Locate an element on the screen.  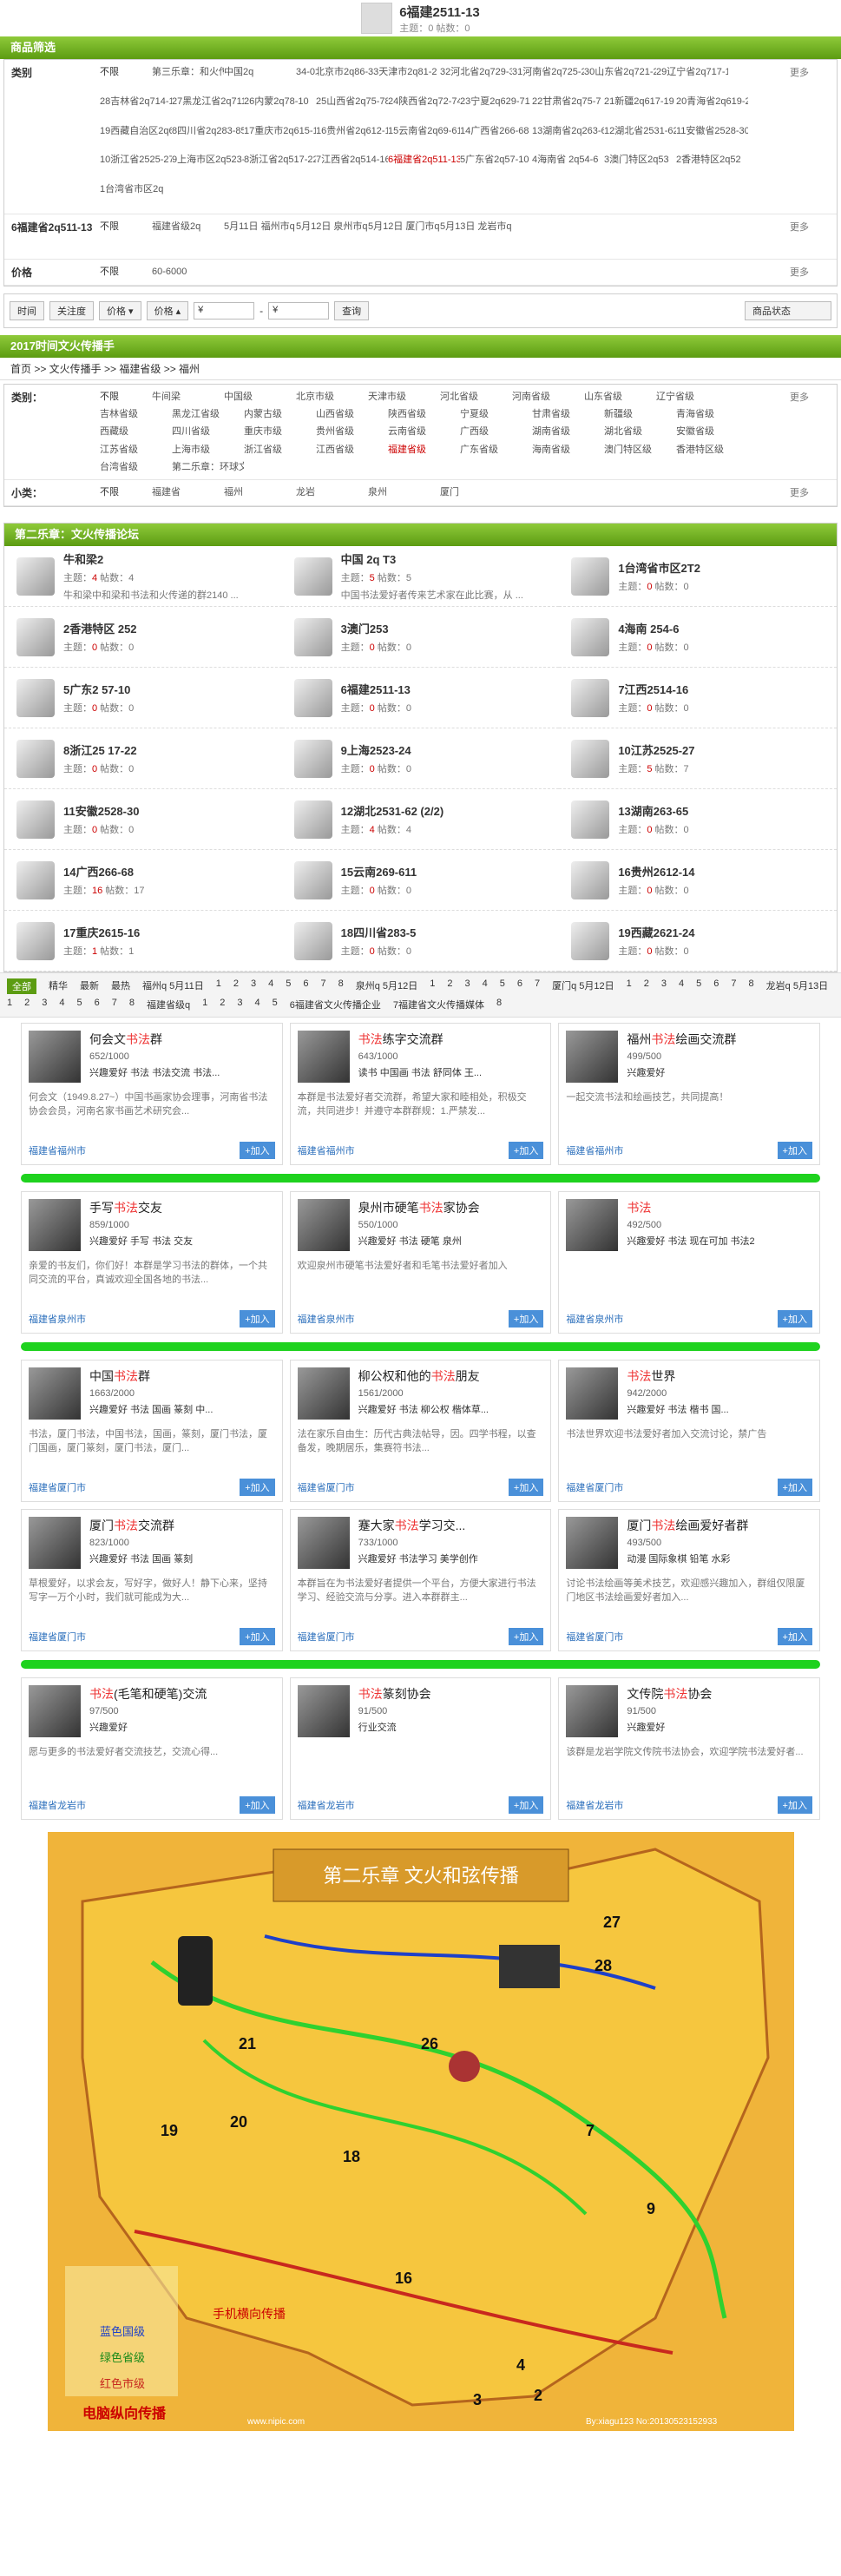
forum-name: 9上海2523-24 is located at coordinates (376, 749).